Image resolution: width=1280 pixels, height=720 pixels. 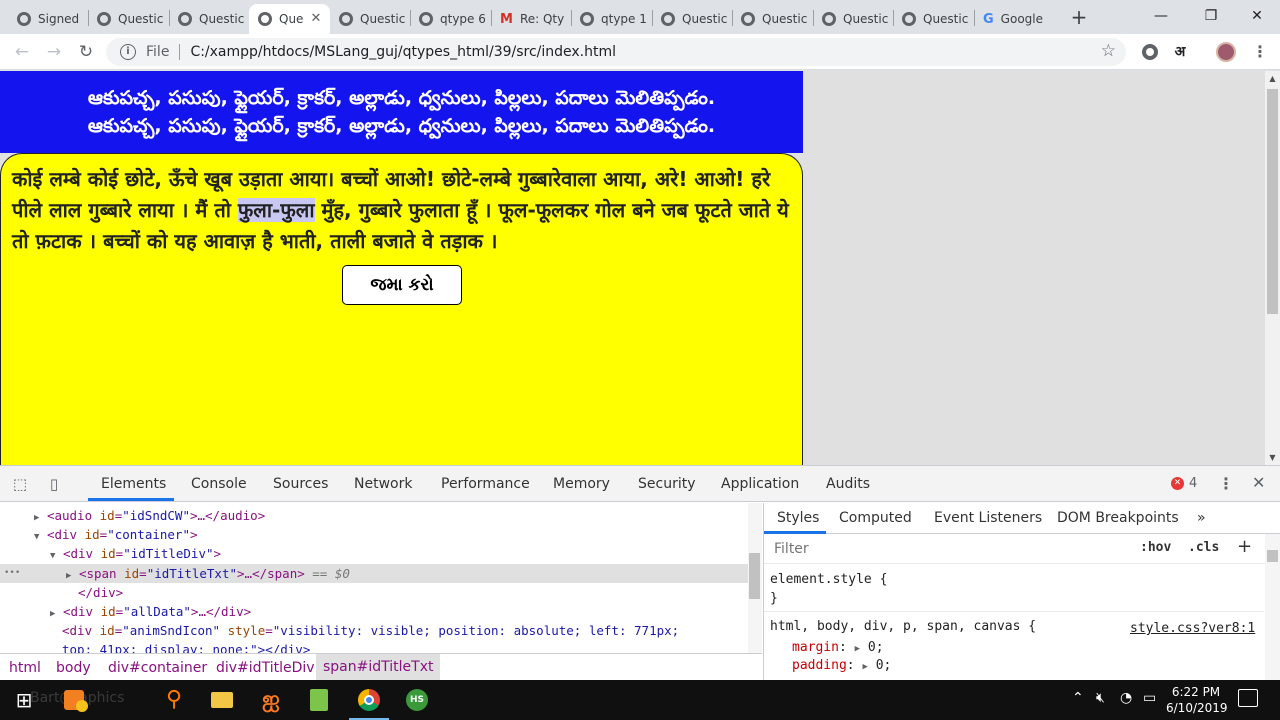 What do you see at coordinates (383, 484) in the screenshot?
I see `devtools-tab-network: Network` at bounding box center [383, 484].